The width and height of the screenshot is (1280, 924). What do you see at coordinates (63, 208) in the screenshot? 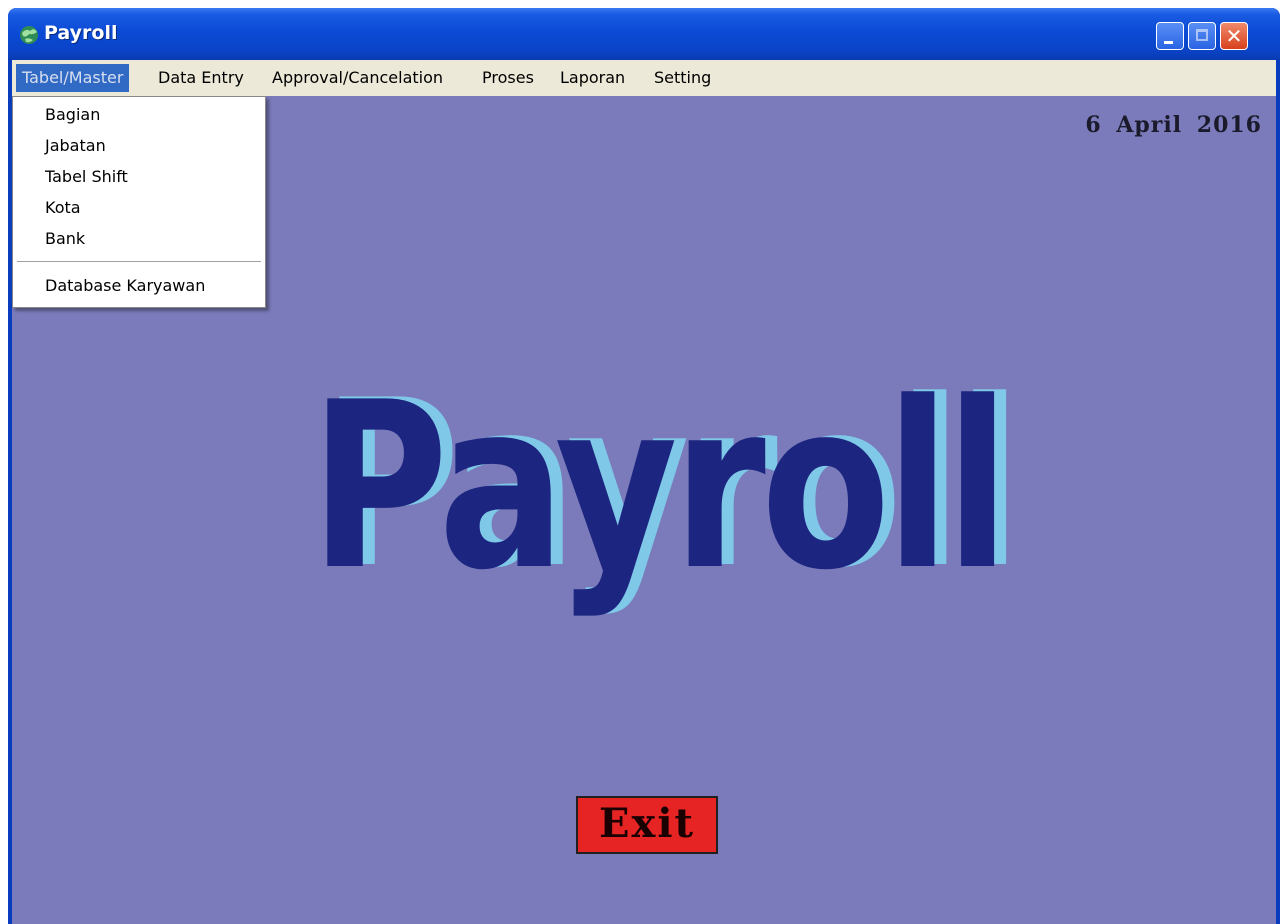
I see `menu-item-kota: Kota` at bounding box center [63, 208].